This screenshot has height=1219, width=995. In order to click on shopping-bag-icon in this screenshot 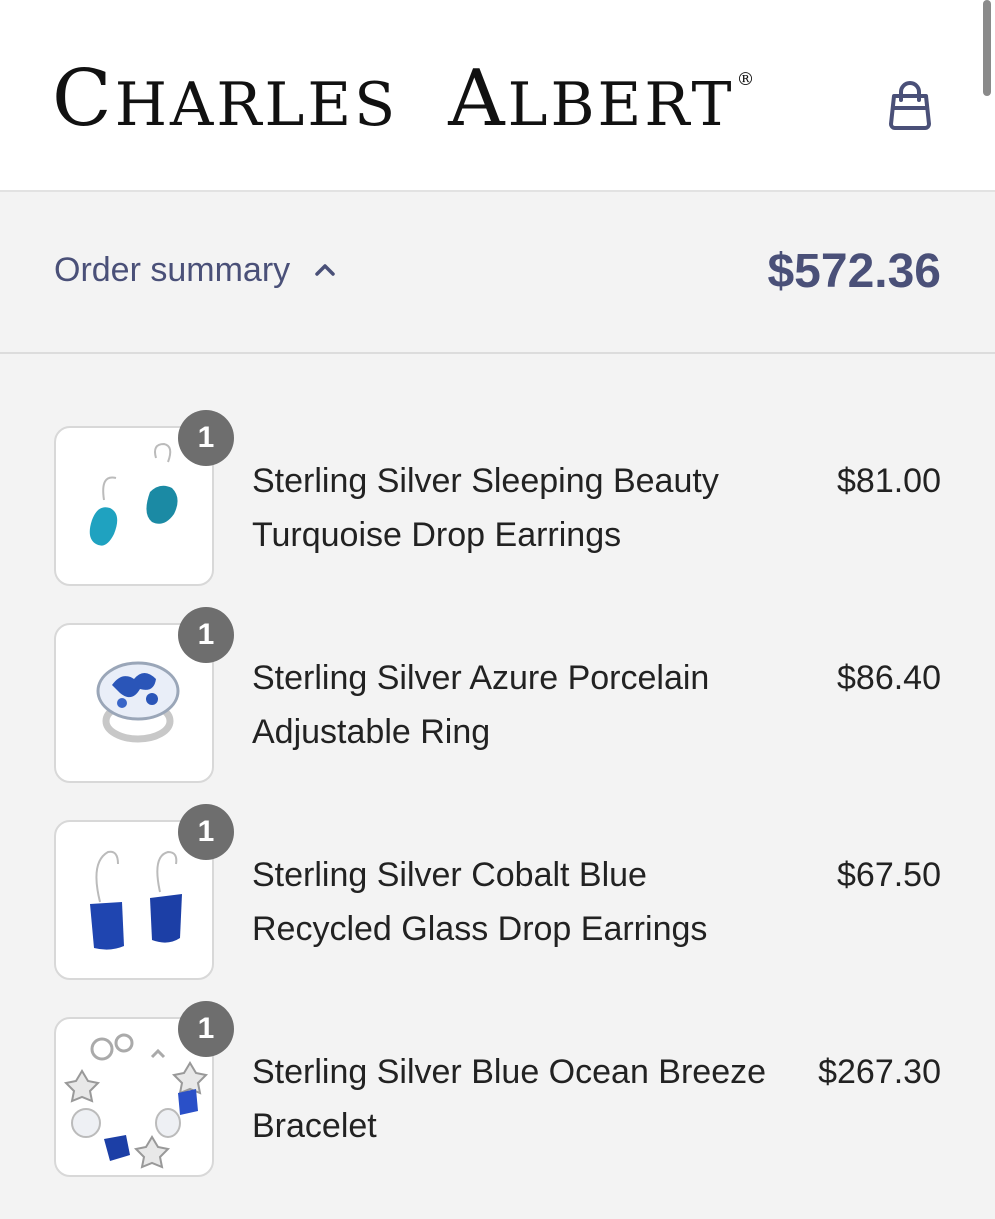, I will do `click(910, 106)`.